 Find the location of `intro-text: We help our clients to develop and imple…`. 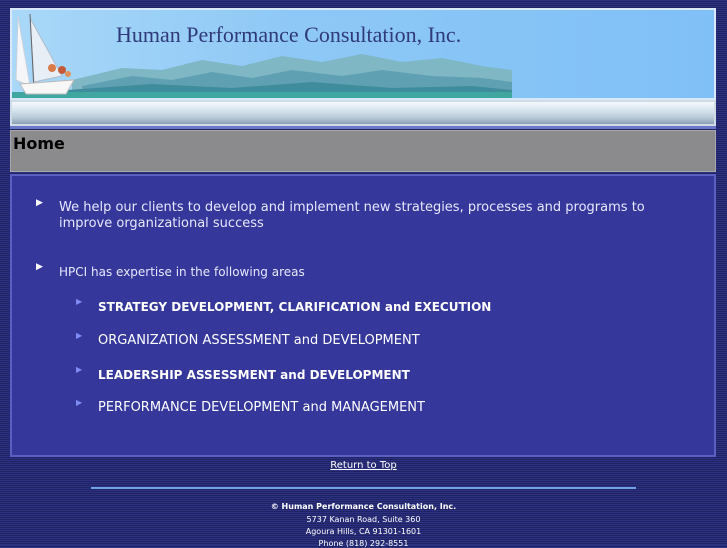

intro-text: We help our clients to develop and imple… is located at coordinates (352, 215).